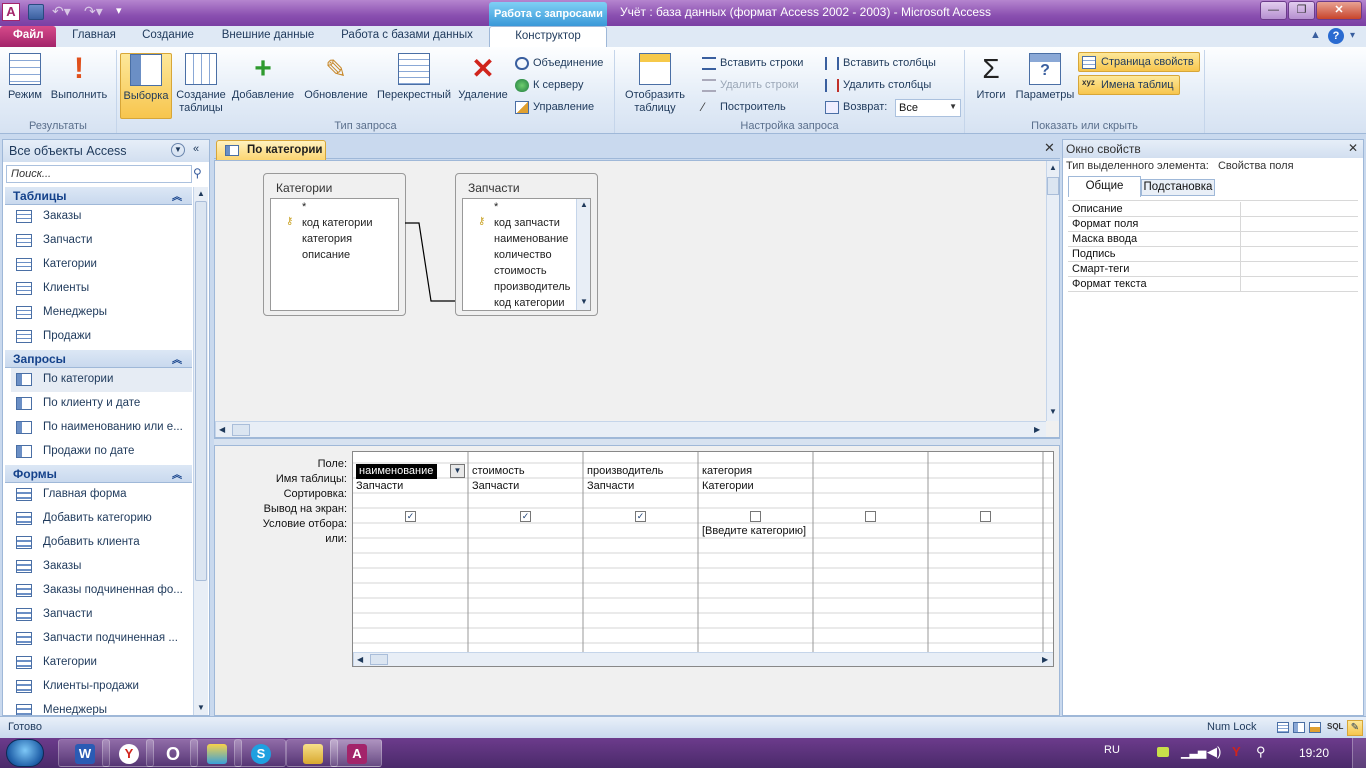 The image size is (1366, 768). I want to click on union-button: Объединение, so click(565, 64).